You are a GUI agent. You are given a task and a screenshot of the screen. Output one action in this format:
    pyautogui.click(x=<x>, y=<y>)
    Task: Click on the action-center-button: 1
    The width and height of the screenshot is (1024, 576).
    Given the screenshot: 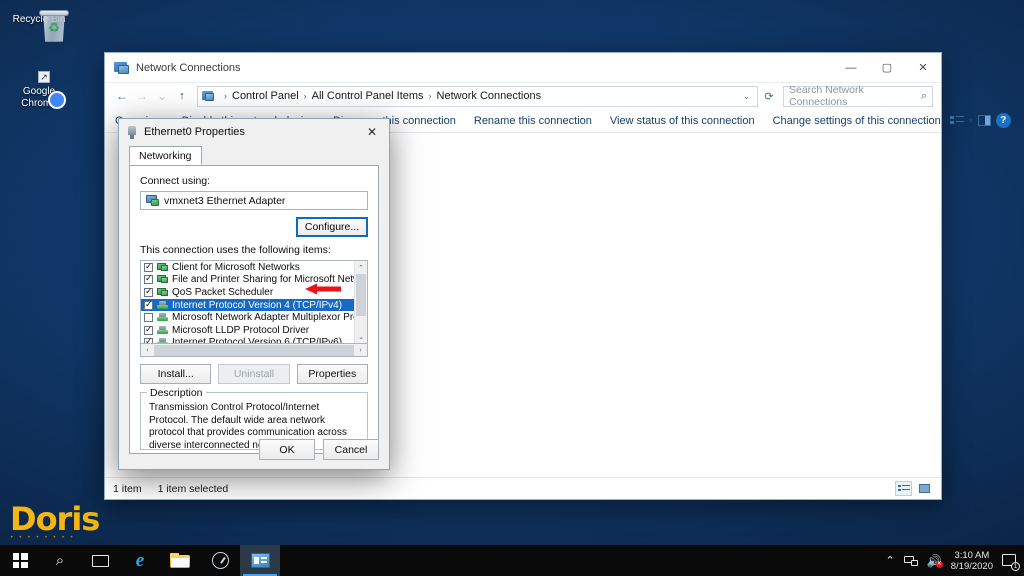 What is the action you would take?
    pyautogui.click(x=1011, y=562)
    